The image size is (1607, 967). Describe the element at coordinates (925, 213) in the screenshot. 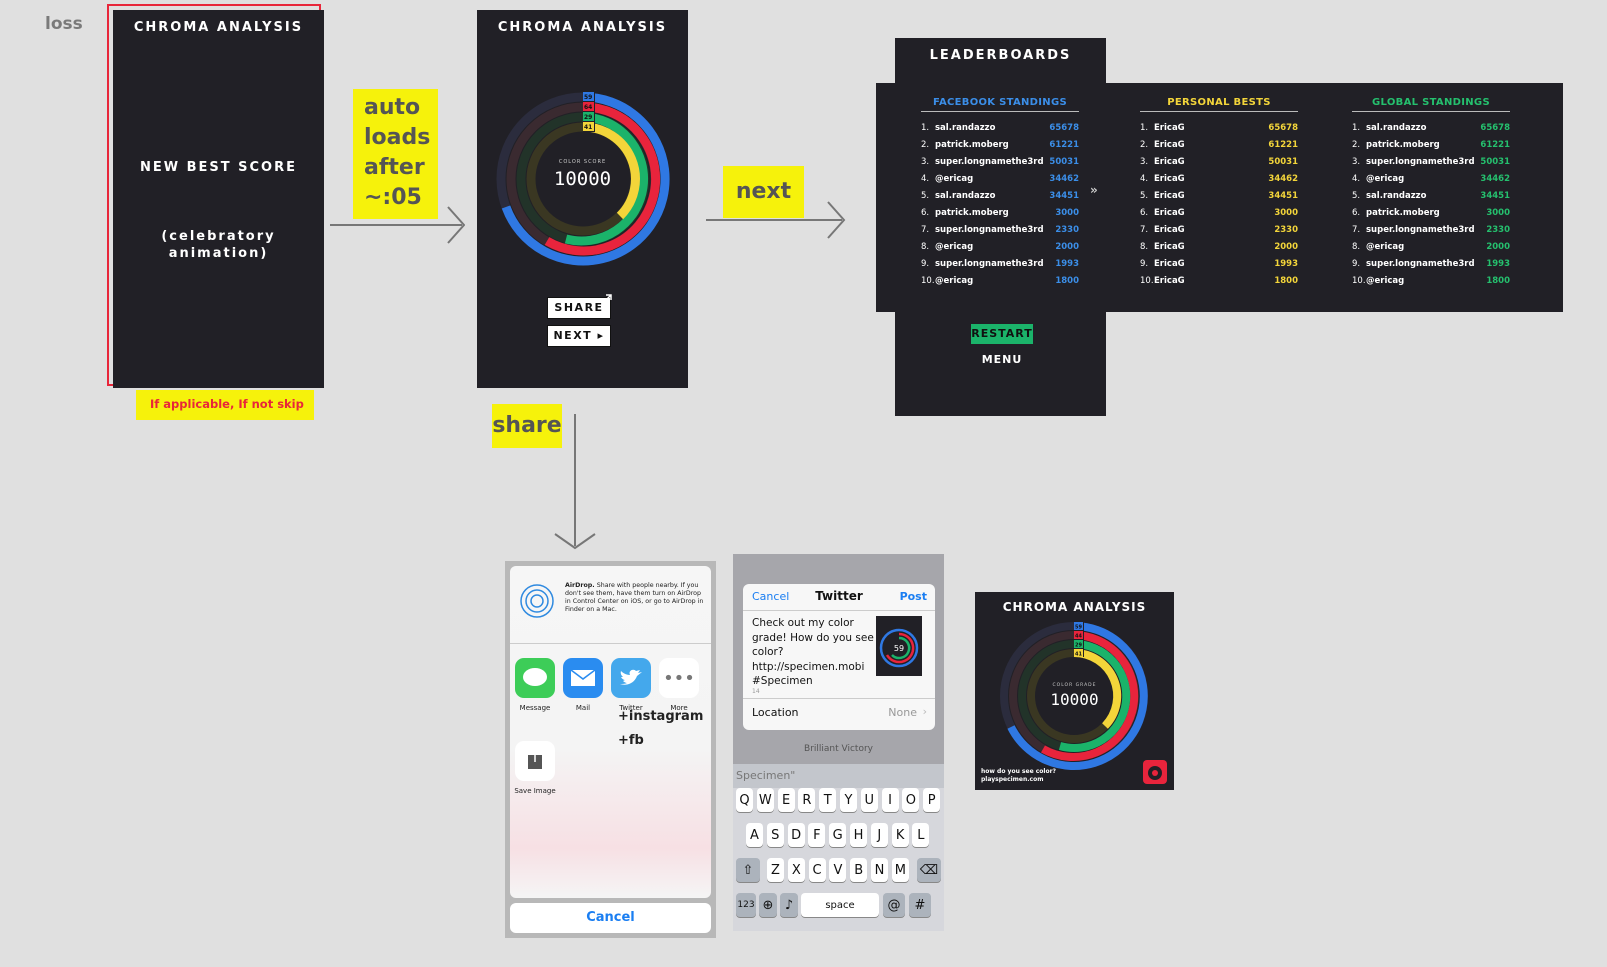

I see `rank: 6.` at that location.